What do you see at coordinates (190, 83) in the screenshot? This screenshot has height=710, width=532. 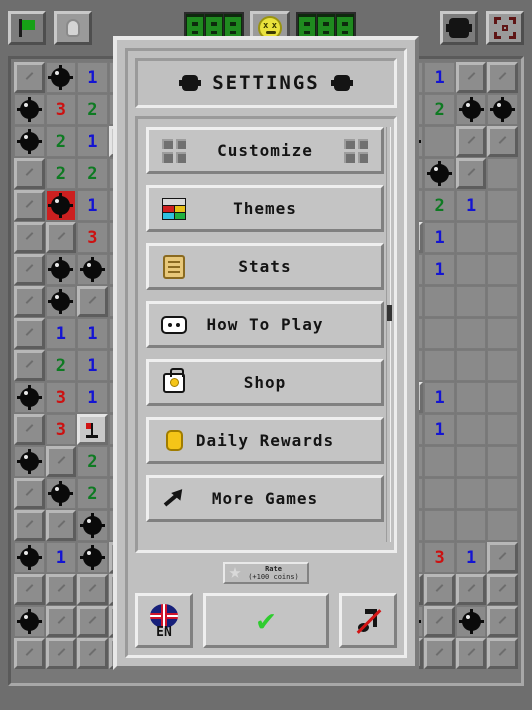 I see `gear-icon-left` at bounding box center [190, 83].